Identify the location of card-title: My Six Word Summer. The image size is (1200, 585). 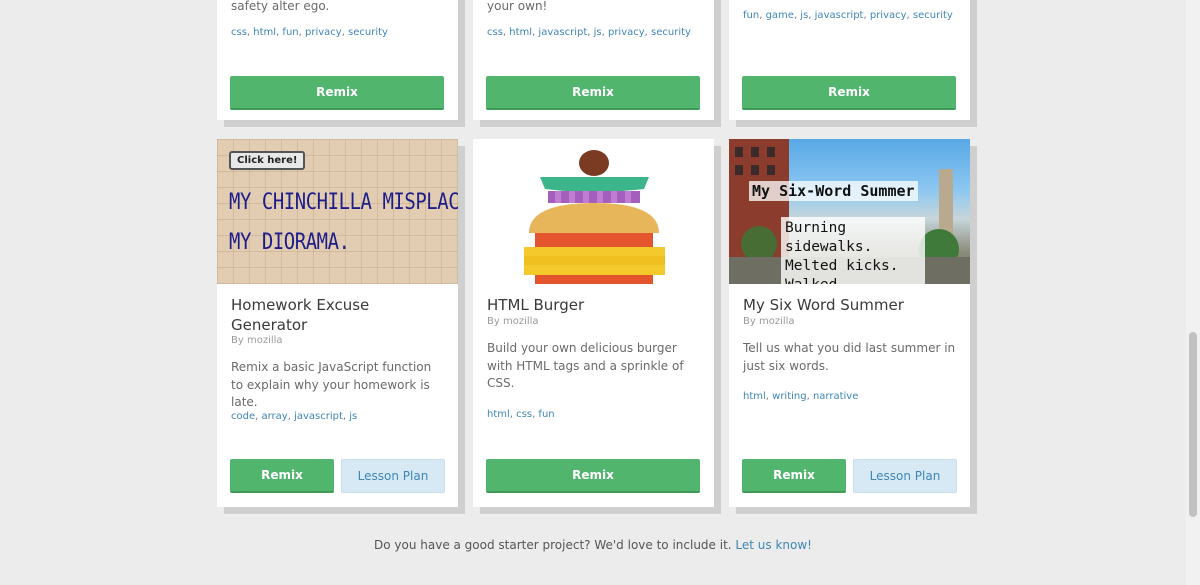
(849, 305).